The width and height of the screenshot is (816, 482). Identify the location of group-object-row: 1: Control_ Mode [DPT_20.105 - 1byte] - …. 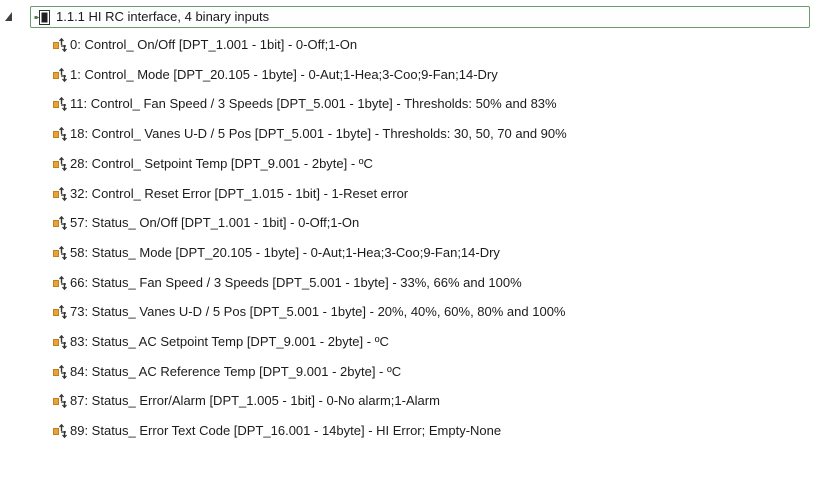
(408, 75).